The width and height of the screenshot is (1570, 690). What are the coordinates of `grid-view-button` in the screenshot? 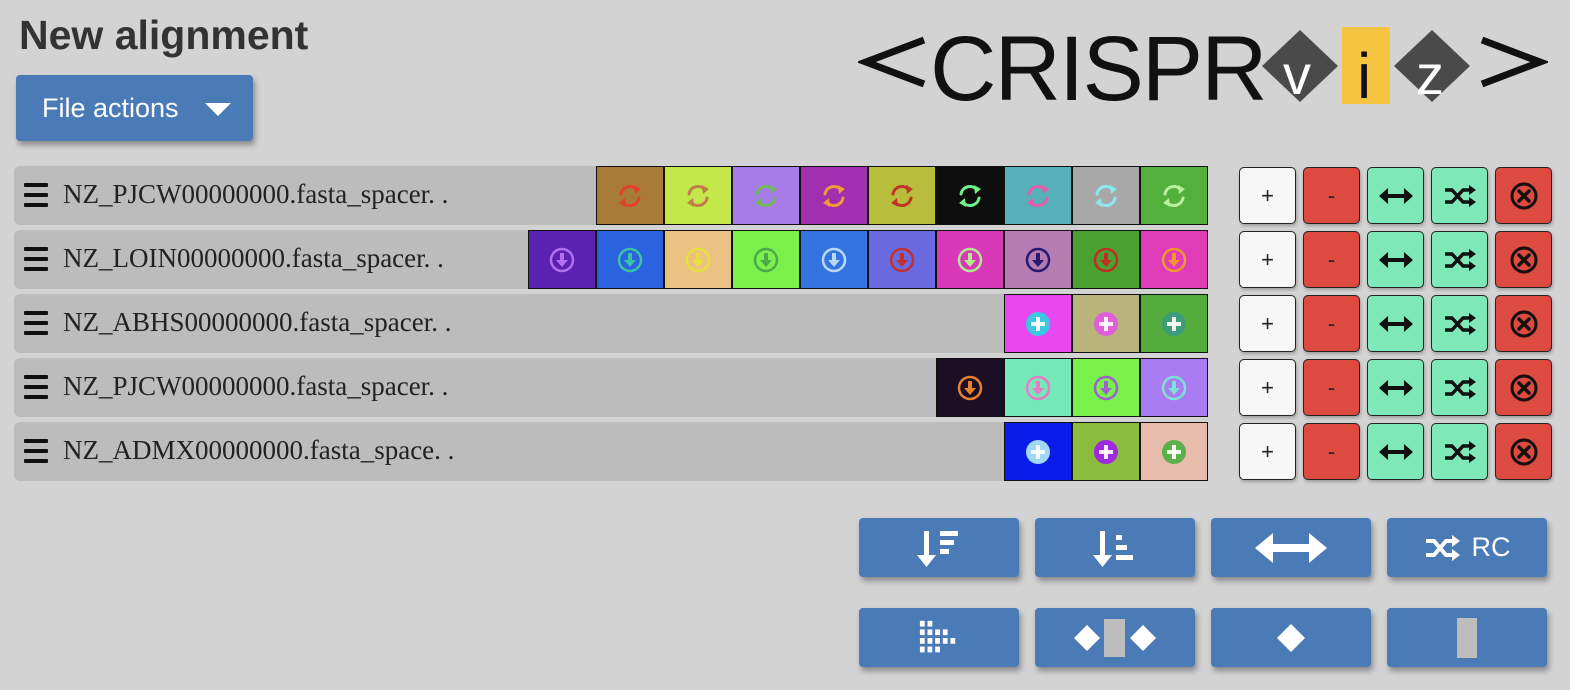 It's located at (939, 637).